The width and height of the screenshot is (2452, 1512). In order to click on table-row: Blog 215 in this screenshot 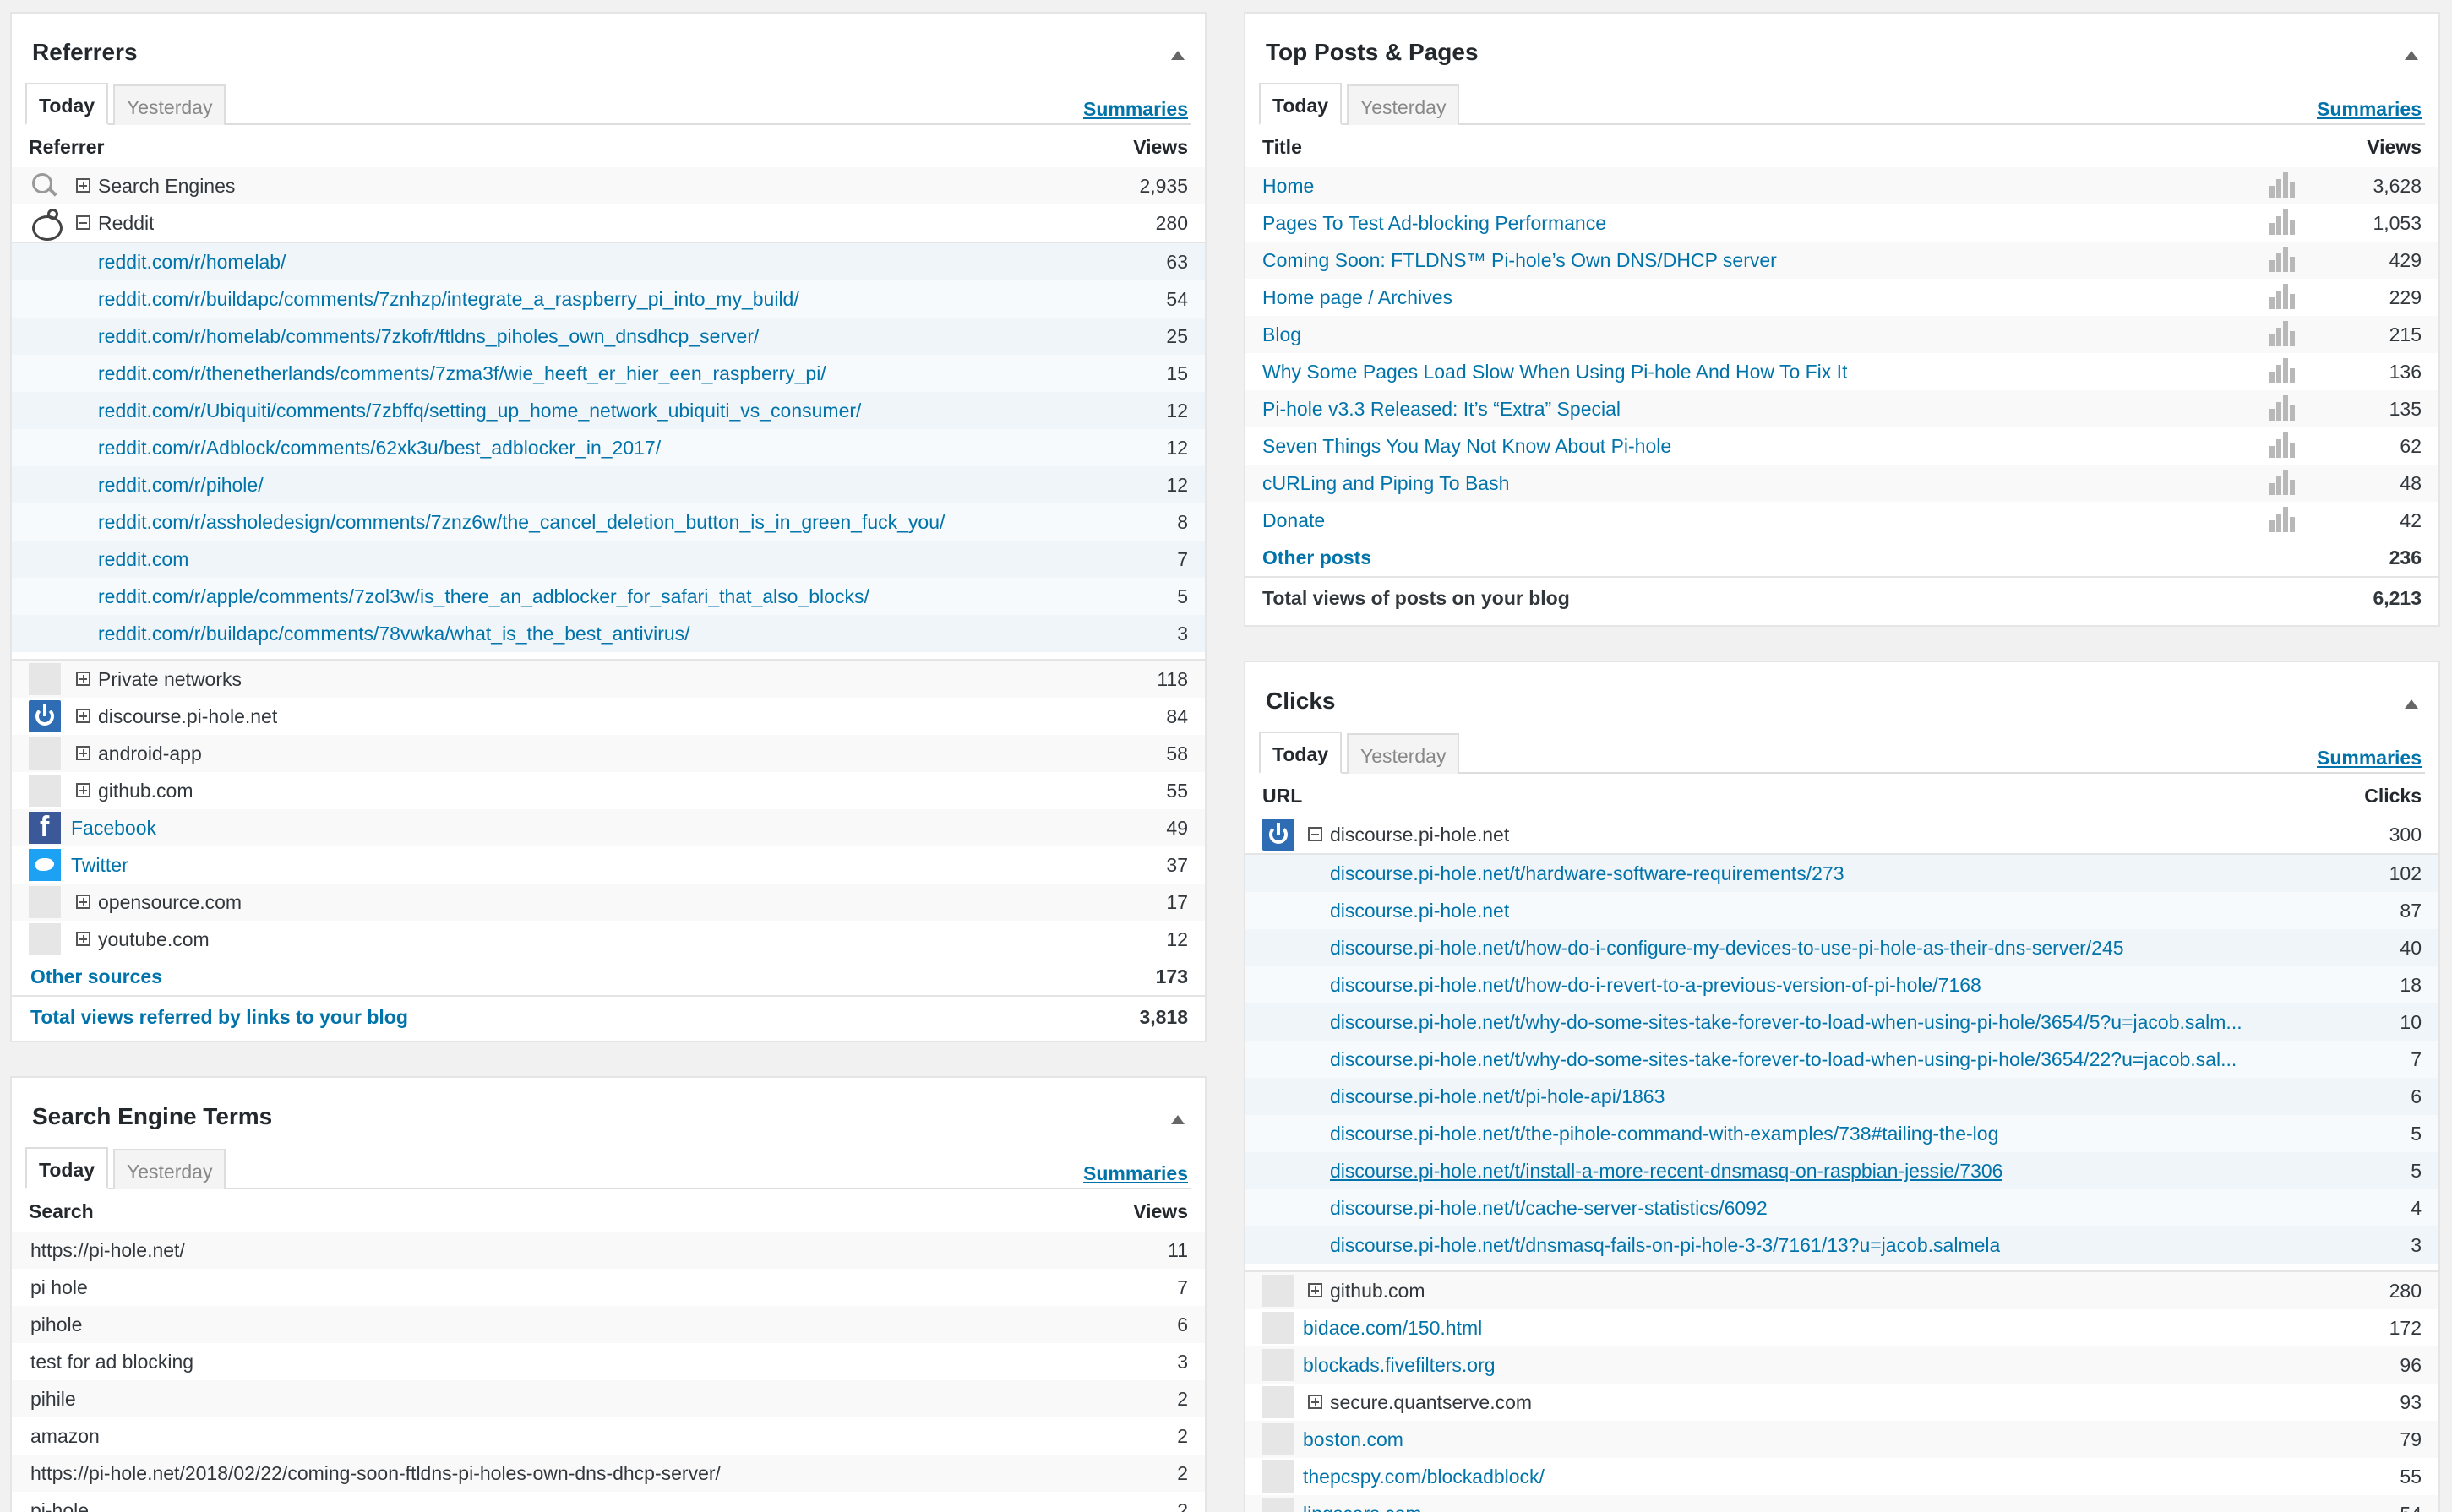, I will do `click(1842, 334)`.